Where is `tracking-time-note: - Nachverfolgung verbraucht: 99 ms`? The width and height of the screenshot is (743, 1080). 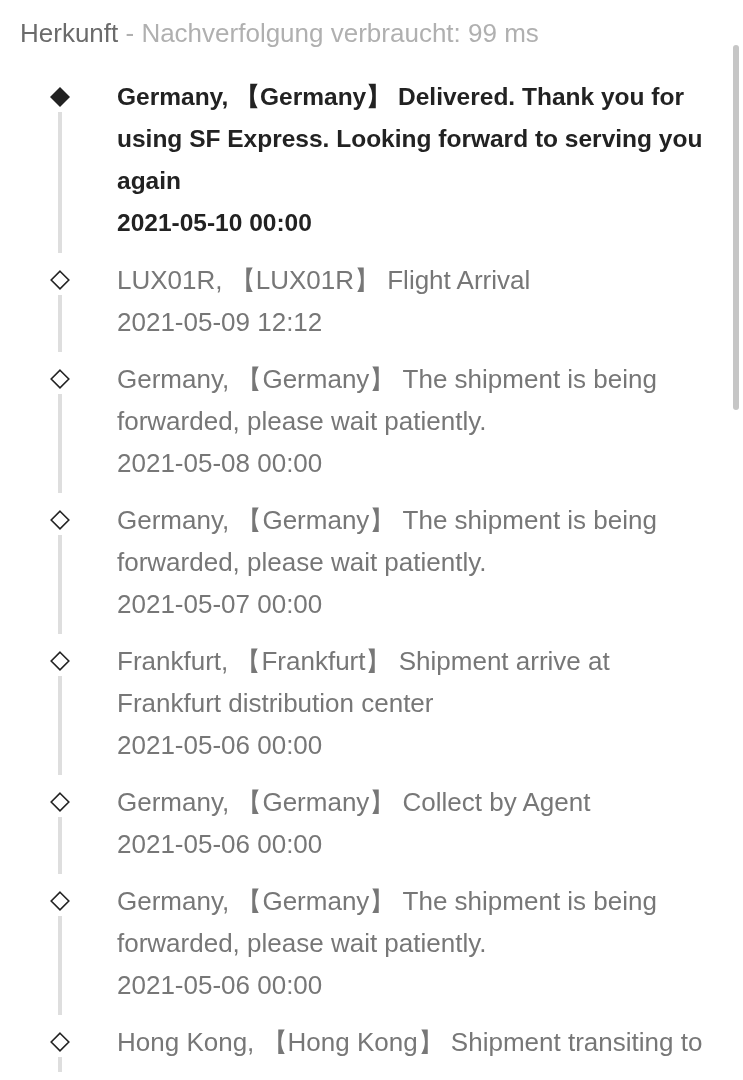 tracking-time-note: - Nachverfolgung verbraucht: 99 ms is located at coordinates (332, 33).